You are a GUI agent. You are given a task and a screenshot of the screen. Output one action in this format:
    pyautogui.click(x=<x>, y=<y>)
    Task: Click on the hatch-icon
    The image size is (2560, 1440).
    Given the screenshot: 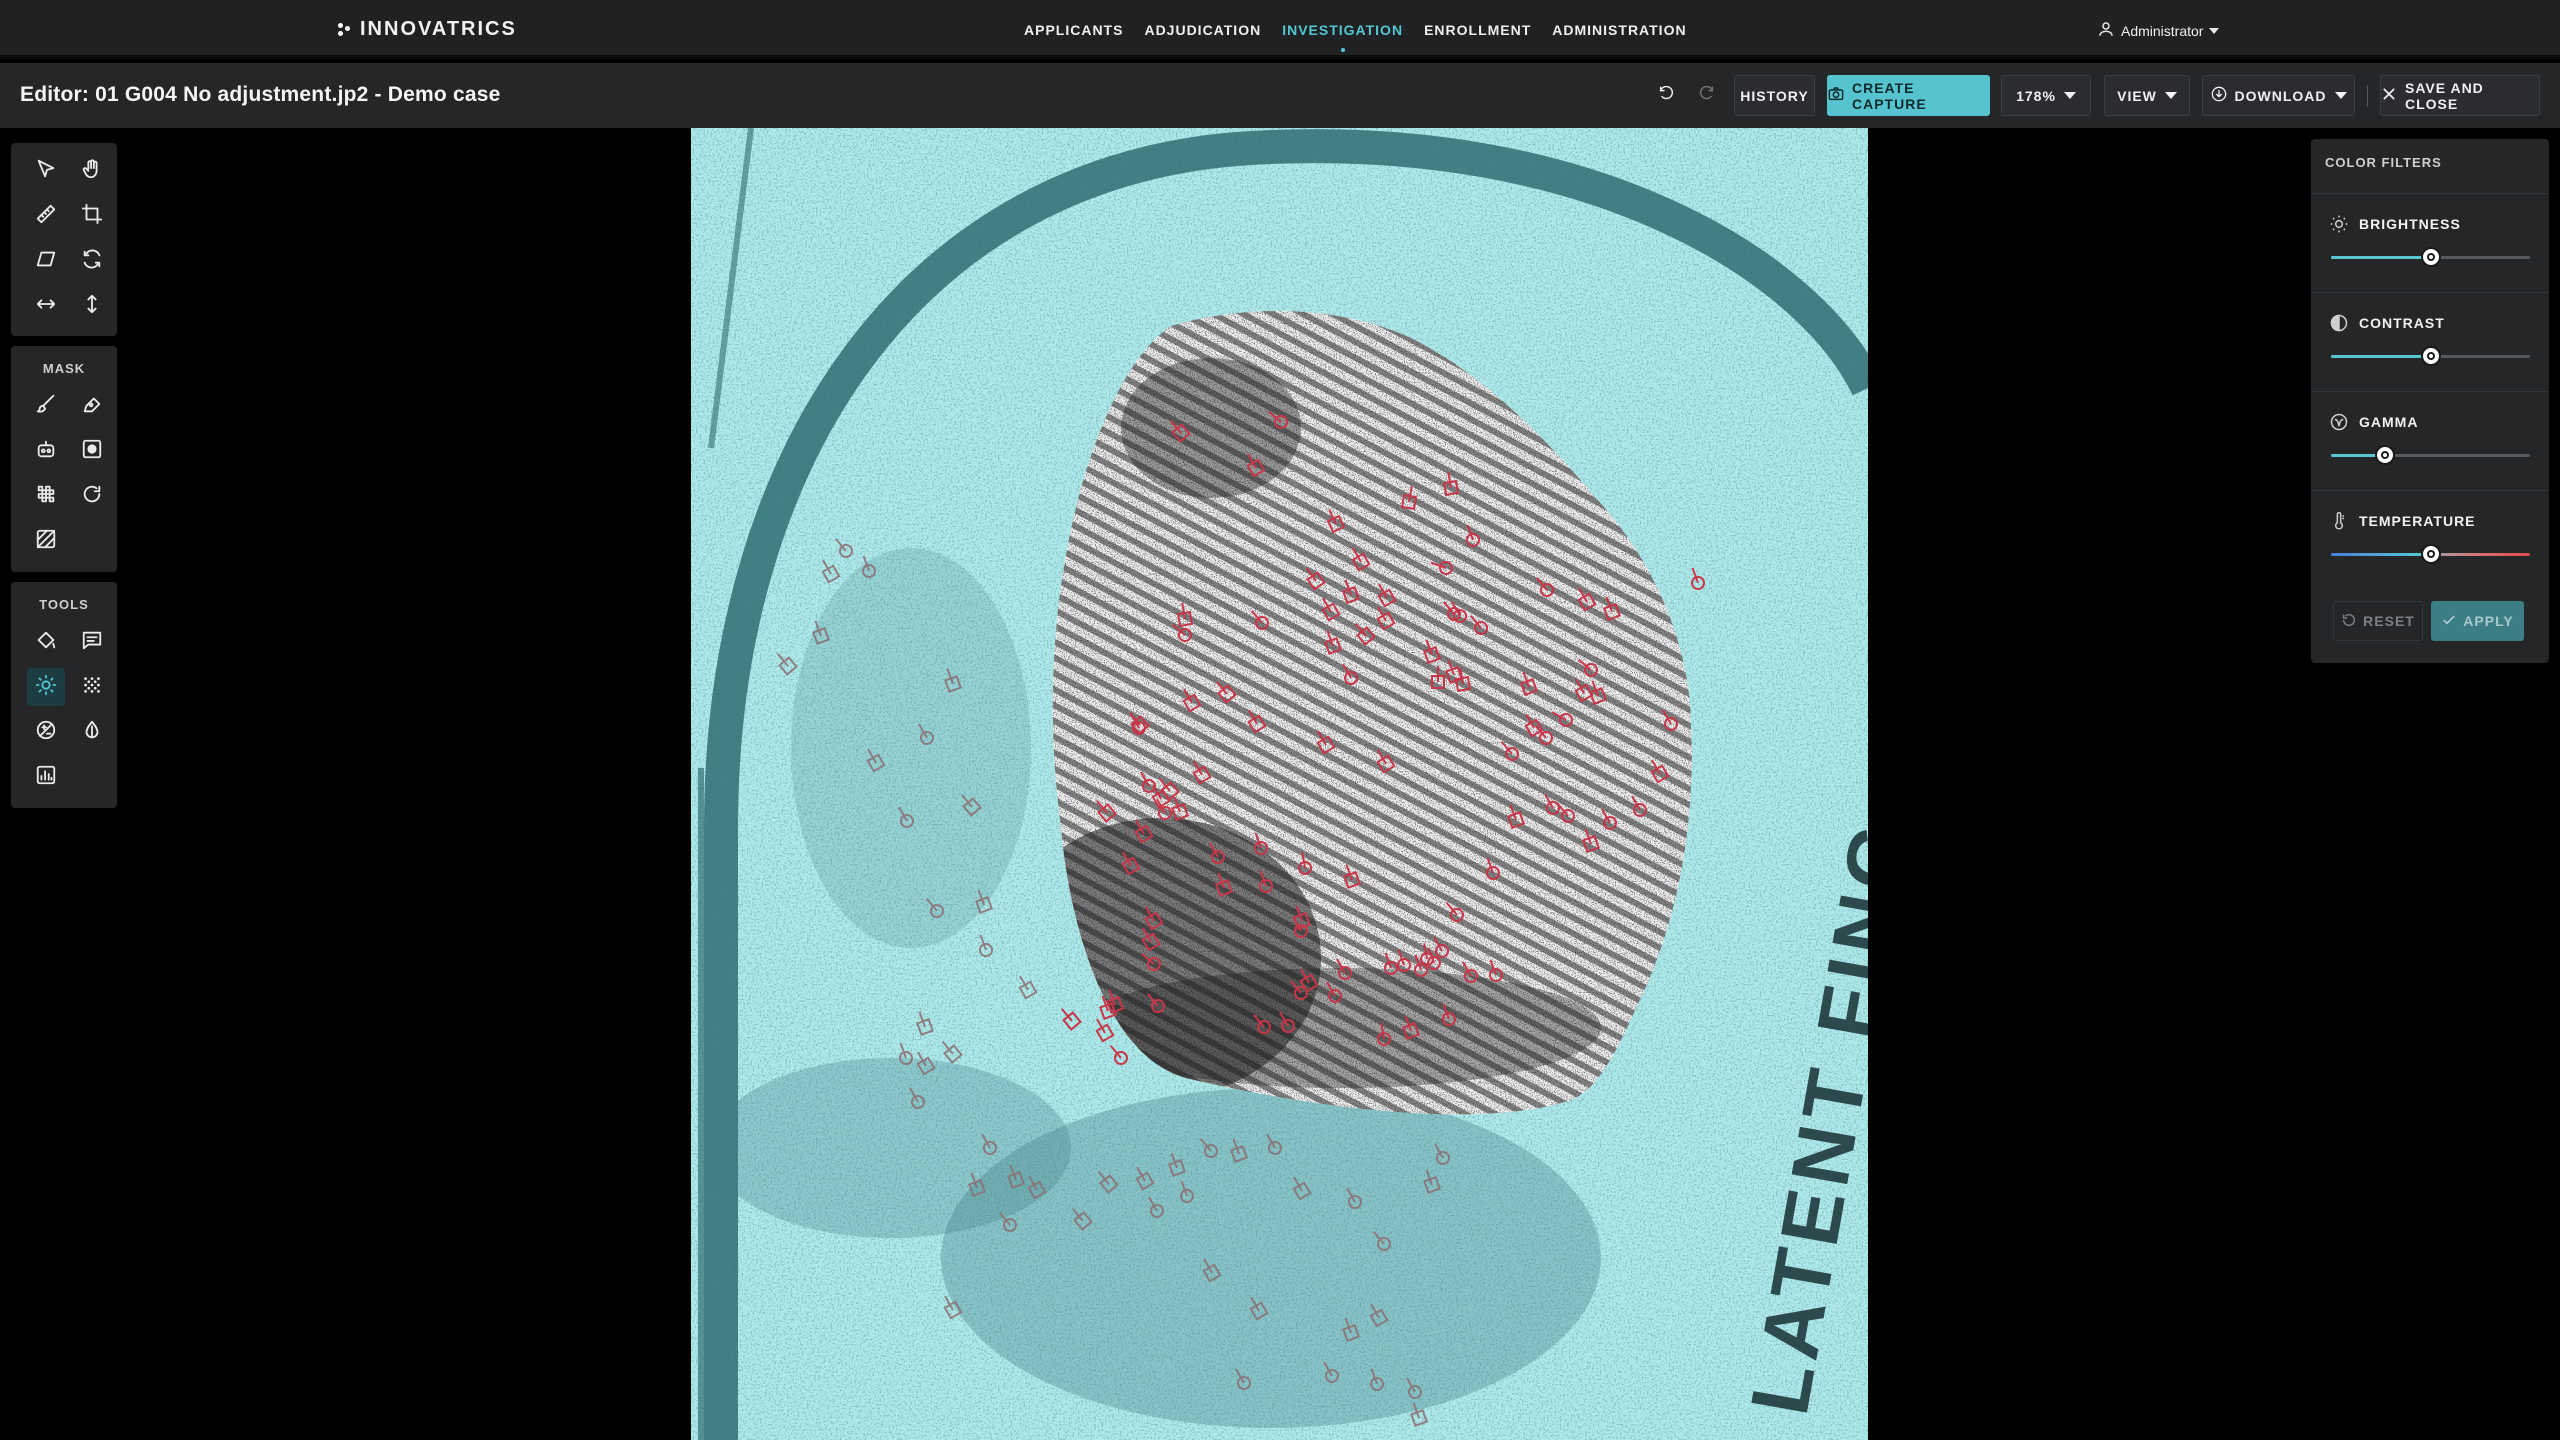 What is the action you would take?
    pyautogui.click(x=46, y=541)
    